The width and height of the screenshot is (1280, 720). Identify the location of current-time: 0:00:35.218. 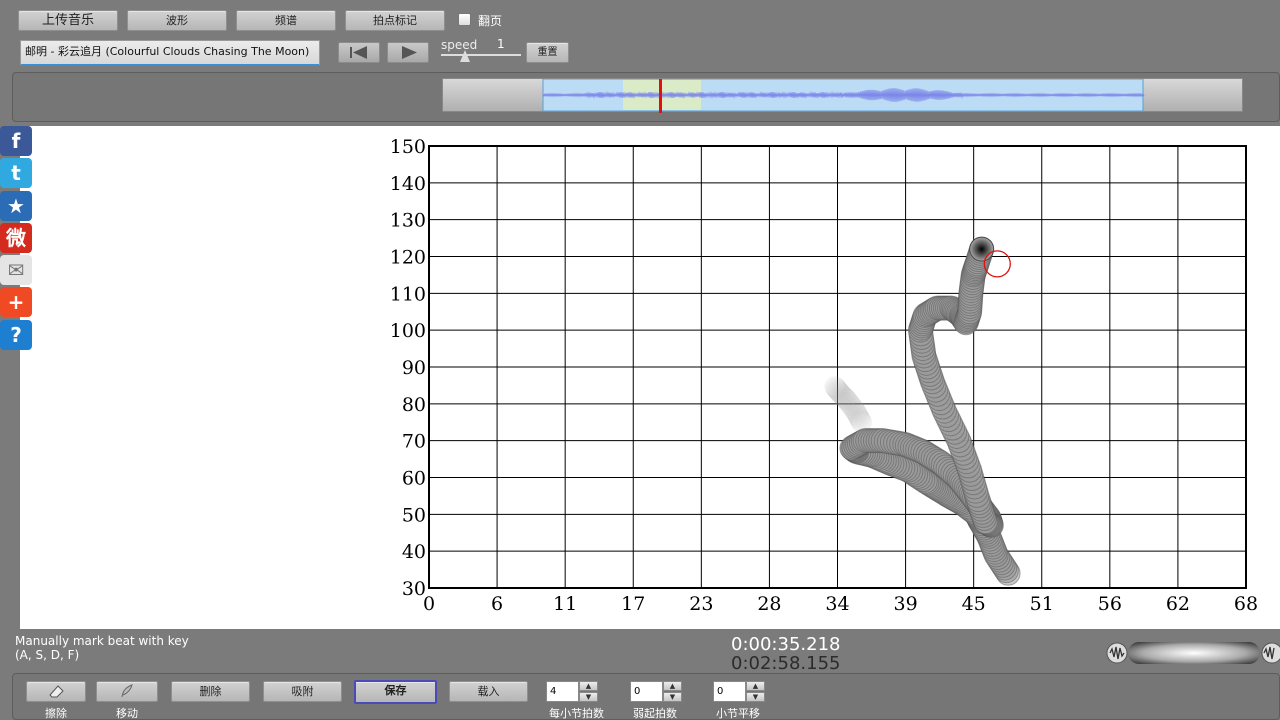
(786, 644).